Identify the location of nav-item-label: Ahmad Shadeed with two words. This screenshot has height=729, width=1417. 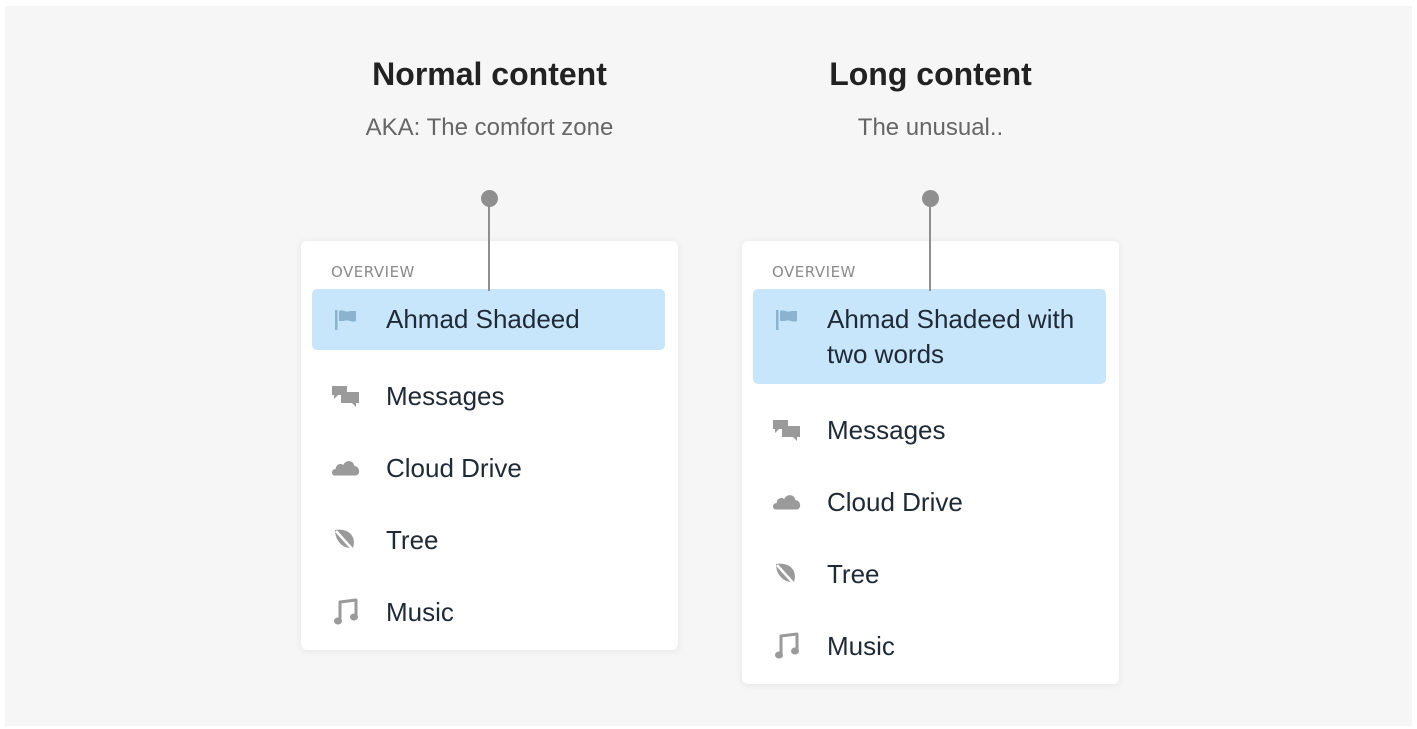
(951, 336).